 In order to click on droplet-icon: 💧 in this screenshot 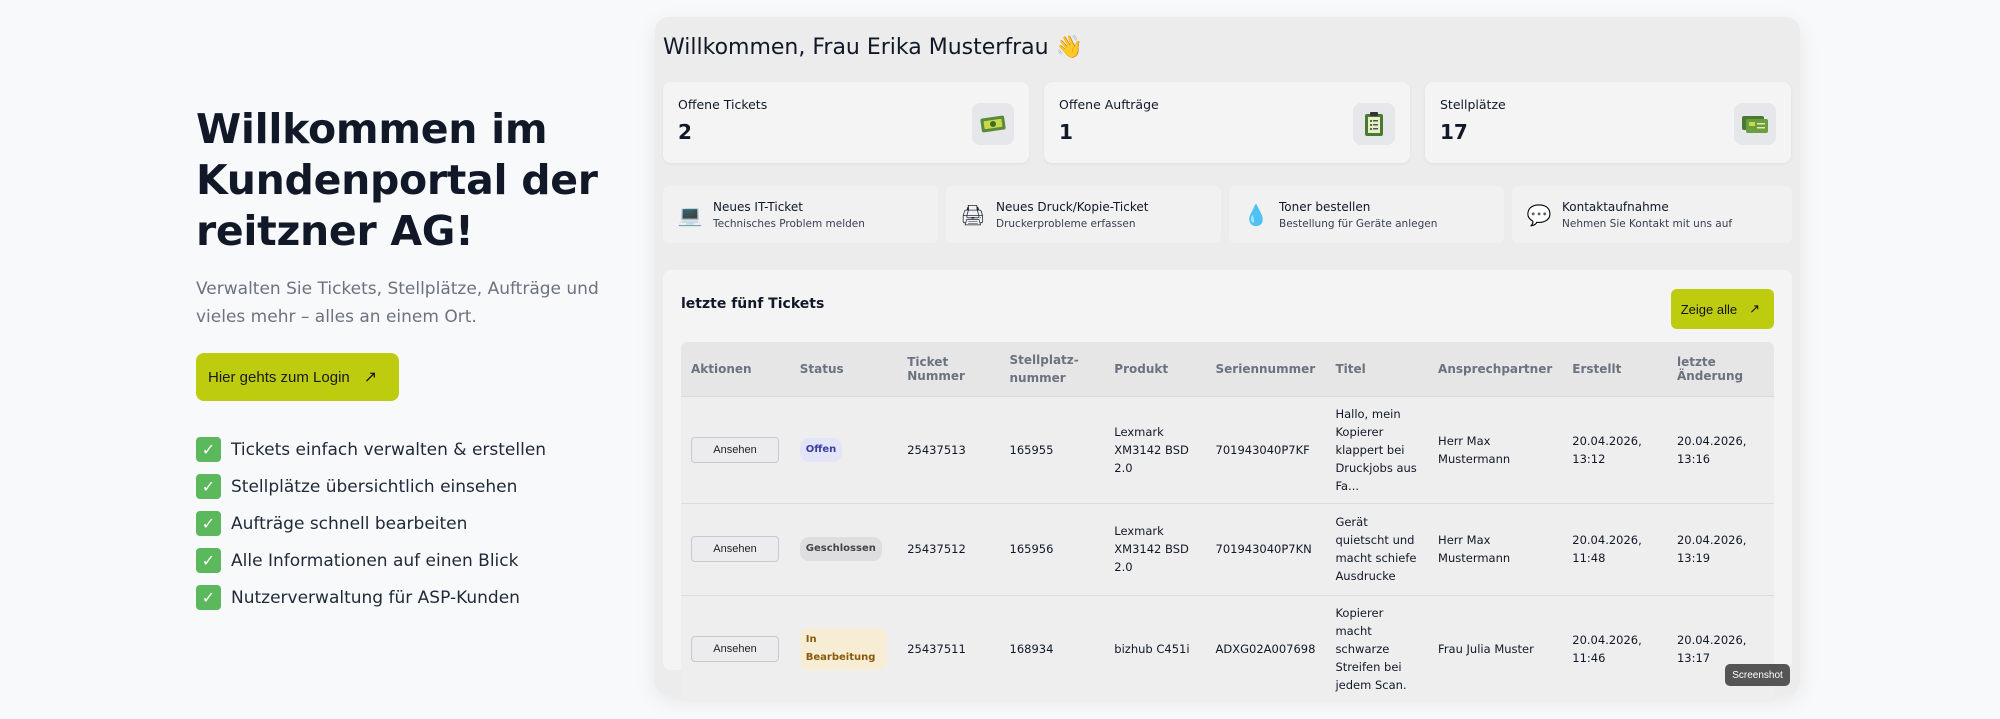, I will do `click(1256, 214)`.